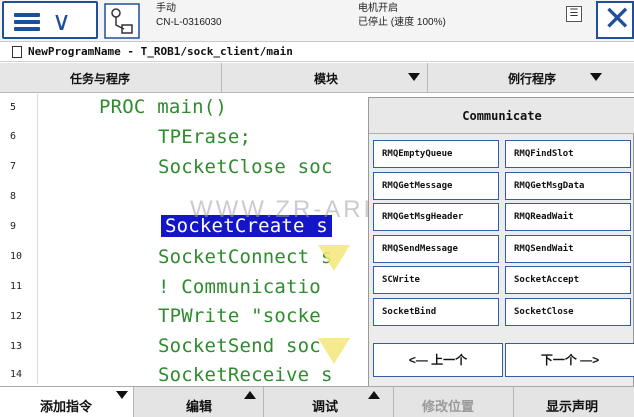  What do you see at coordinates (13, 196) in the screenshot?
I see `line-number: 8` at bounding box center [13, 196].